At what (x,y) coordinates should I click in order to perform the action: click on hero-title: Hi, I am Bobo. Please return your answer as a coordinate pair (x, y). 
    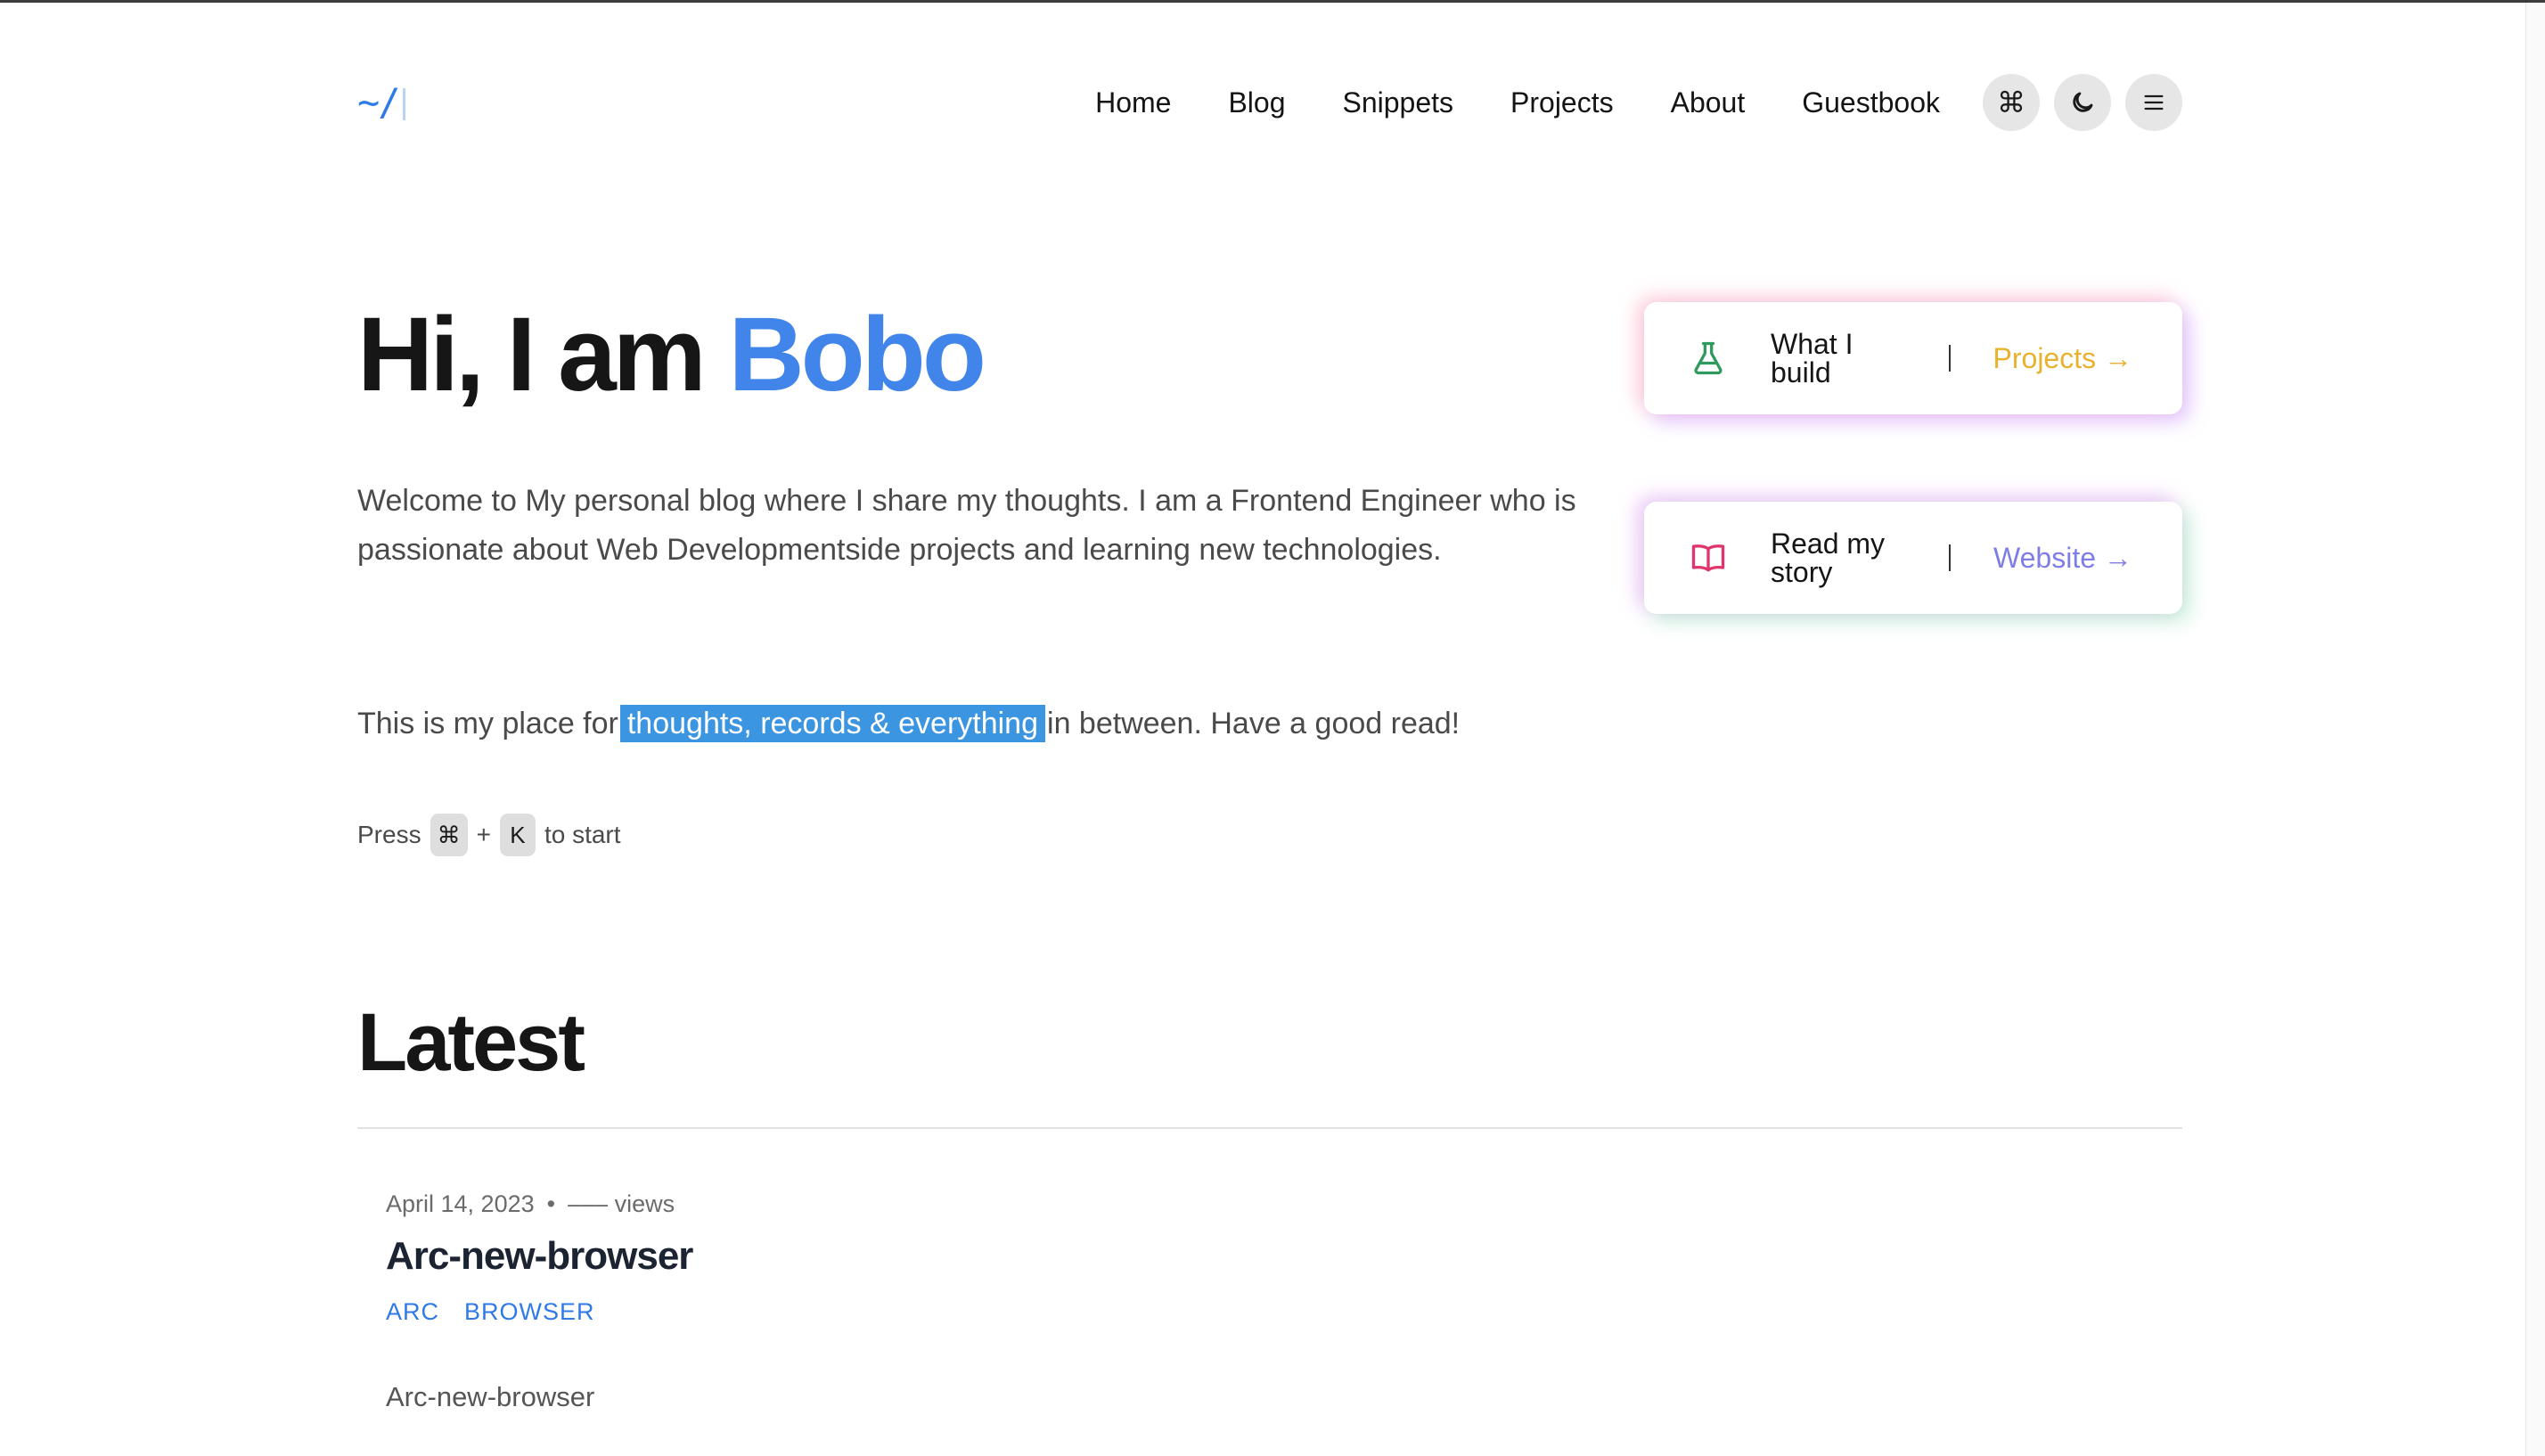
    Looking at the image, I should click on (672, 355).